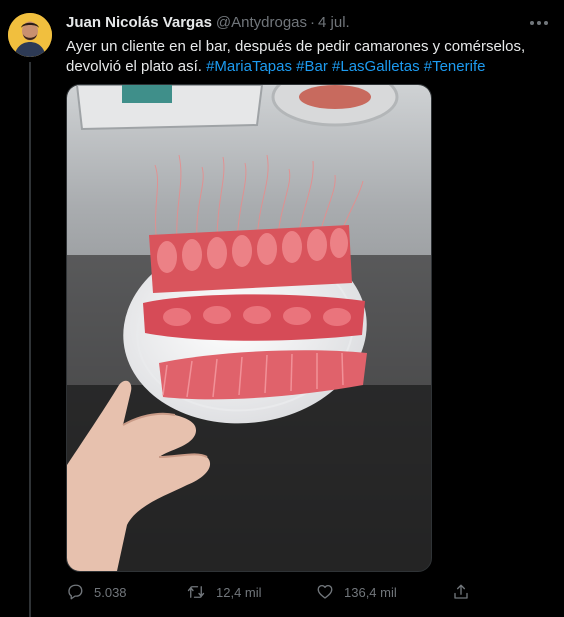  I want to click on thread-line, so click(30, 339).